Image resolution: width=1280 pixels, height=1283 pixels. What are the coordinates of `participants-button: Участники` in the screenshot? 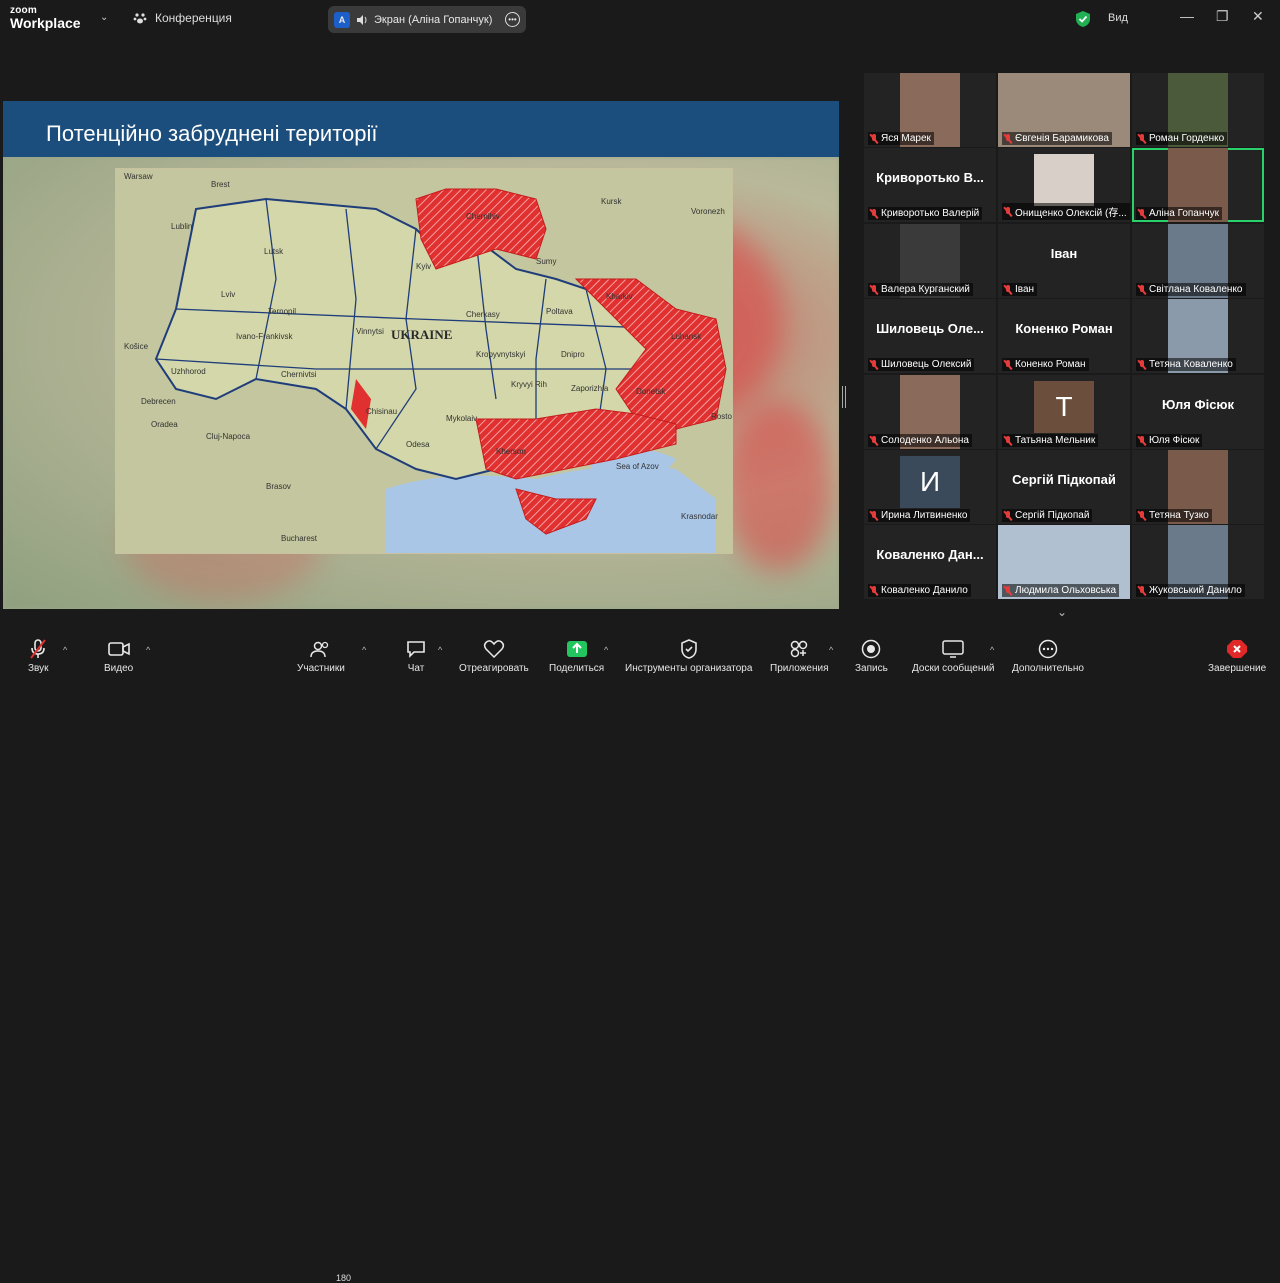 It's located at (321, 656).